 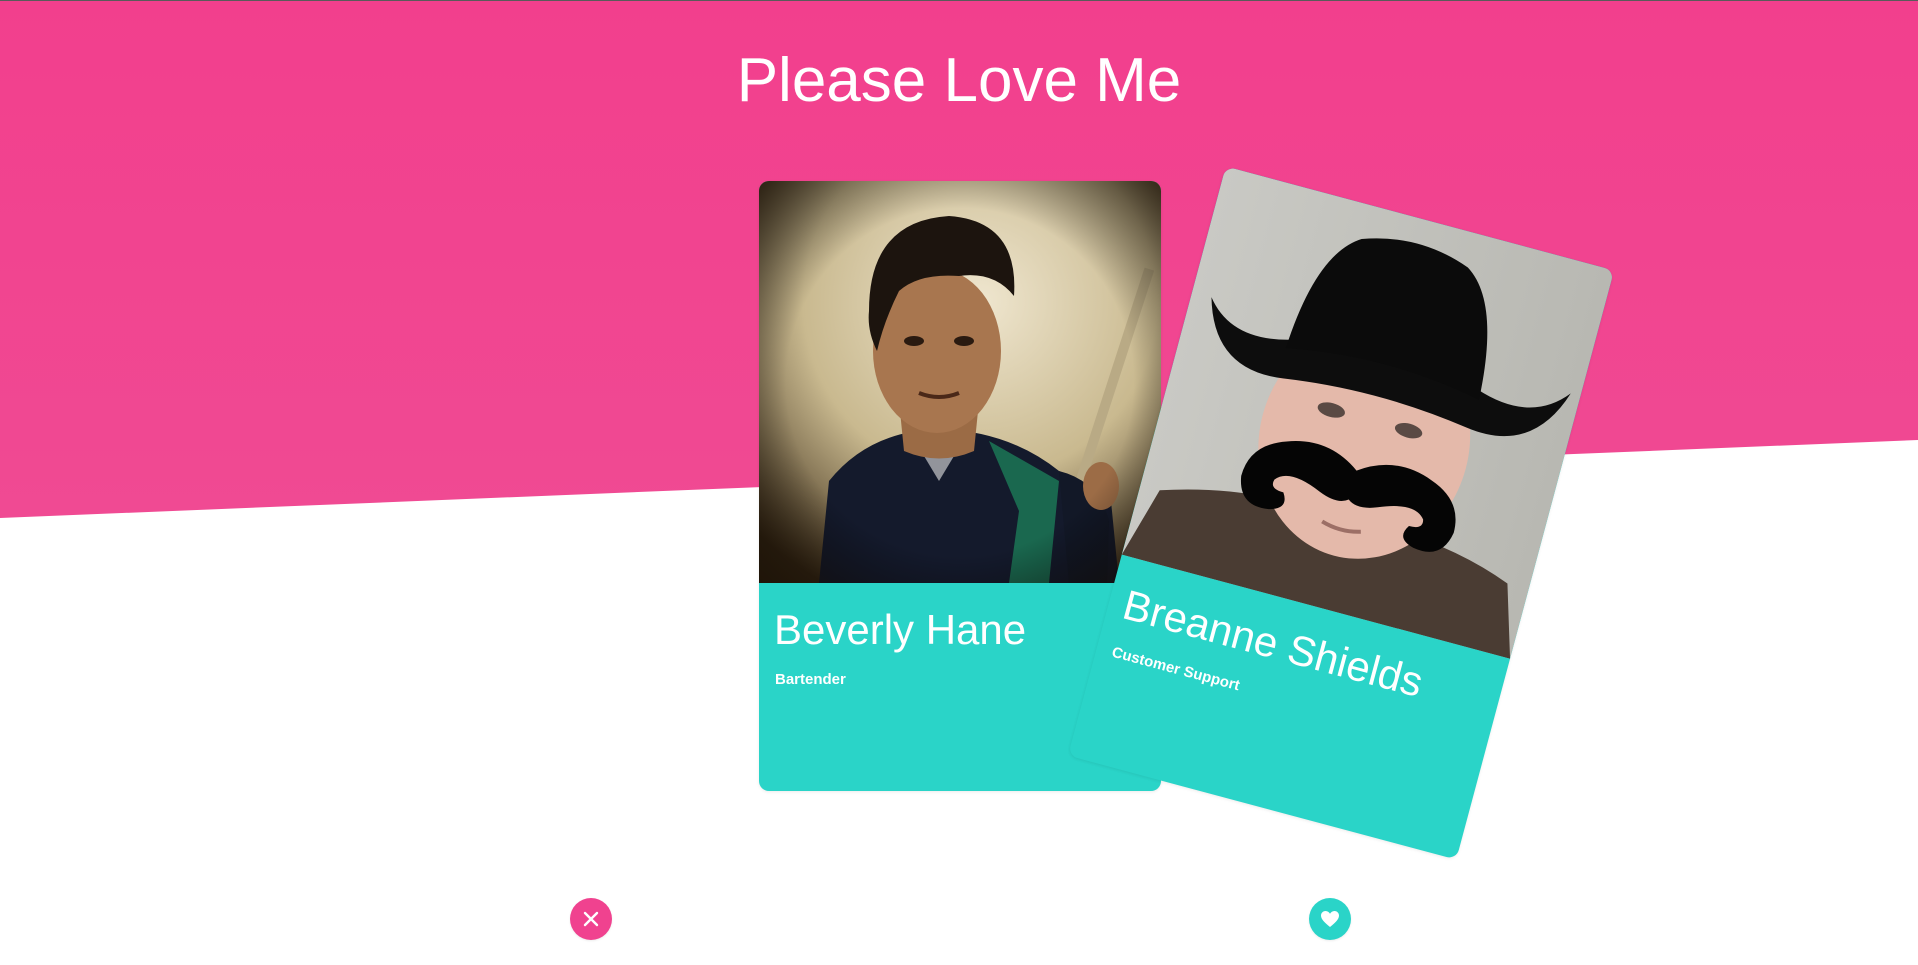 I want to click on dislike-button, so click(x=591, y=919).